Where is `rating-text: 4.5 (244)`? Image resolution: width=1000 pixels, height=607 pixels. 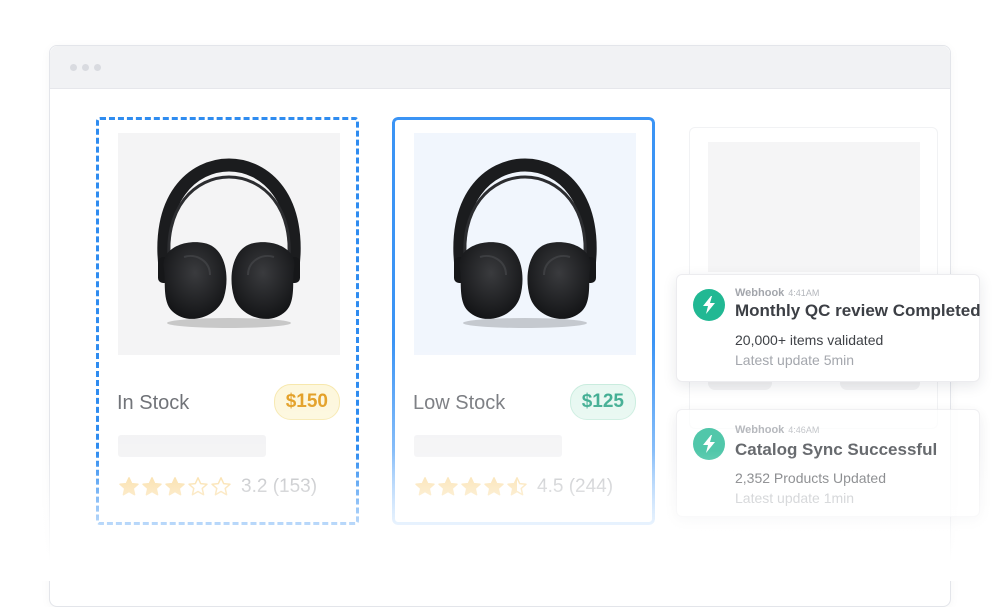 rating-text: 4.5 (244) is located at coordinates (575, 486).